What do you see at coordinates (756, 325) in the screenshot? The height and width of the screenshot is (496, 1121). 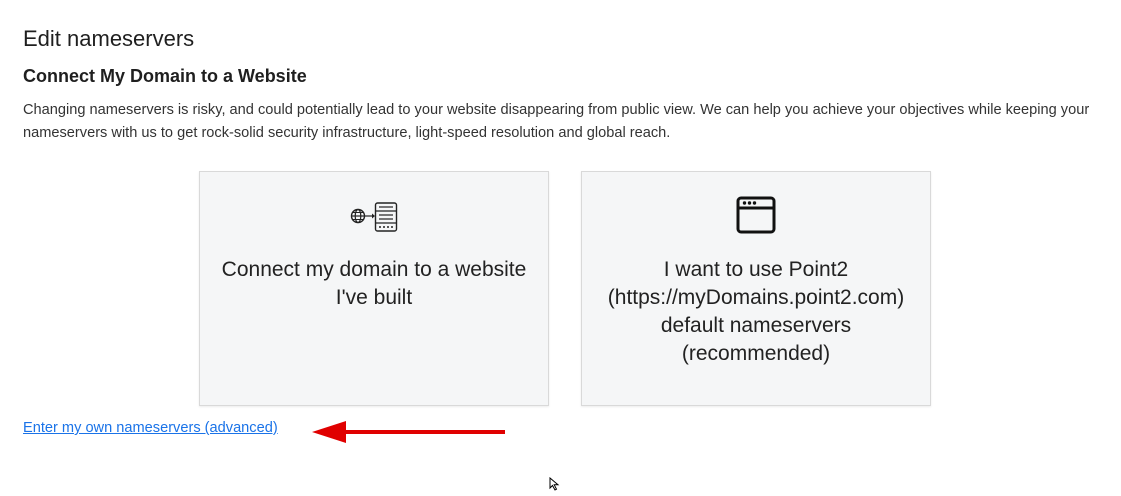 I see `option-label-line: default nameservers` at bounding box center [756, 325].